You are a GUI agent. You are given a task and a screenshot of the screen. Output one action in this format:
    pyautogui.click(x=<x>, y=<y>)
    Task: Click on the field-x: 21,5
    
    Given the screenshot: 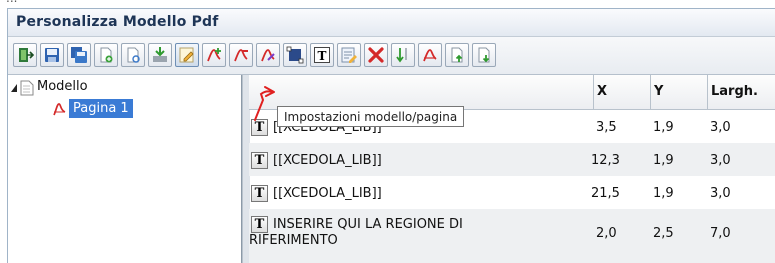 What is the action you would take?
    pyautogui.click(x=605, y=193)
    